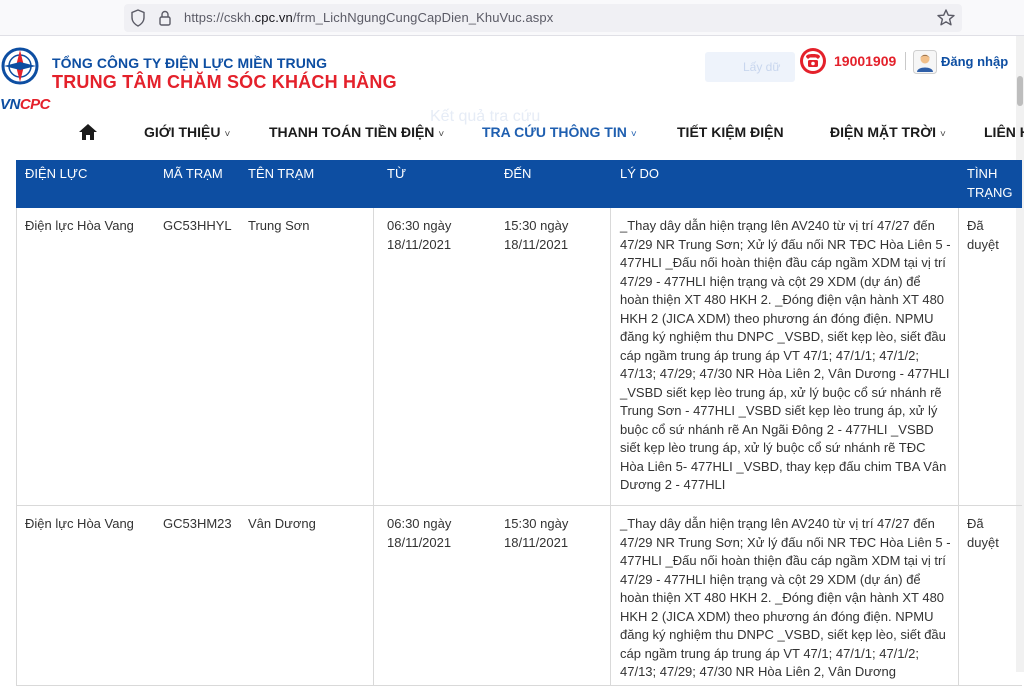  What do you see at coordinates (197, 523) in the screenshot?
I see `cell-ma-tram: GC53HM23` at bounding box center [197, 523].